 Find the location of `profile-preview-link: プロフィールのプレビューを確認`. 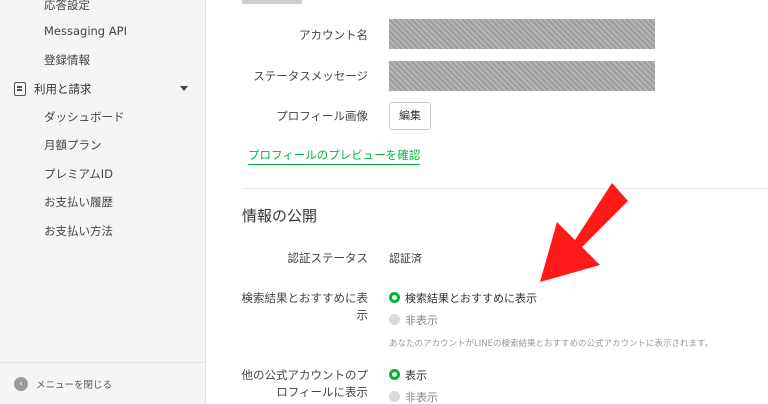

profile-preview-link: プロフィールのプレビューを確認 is located at coordinates (334, 156).